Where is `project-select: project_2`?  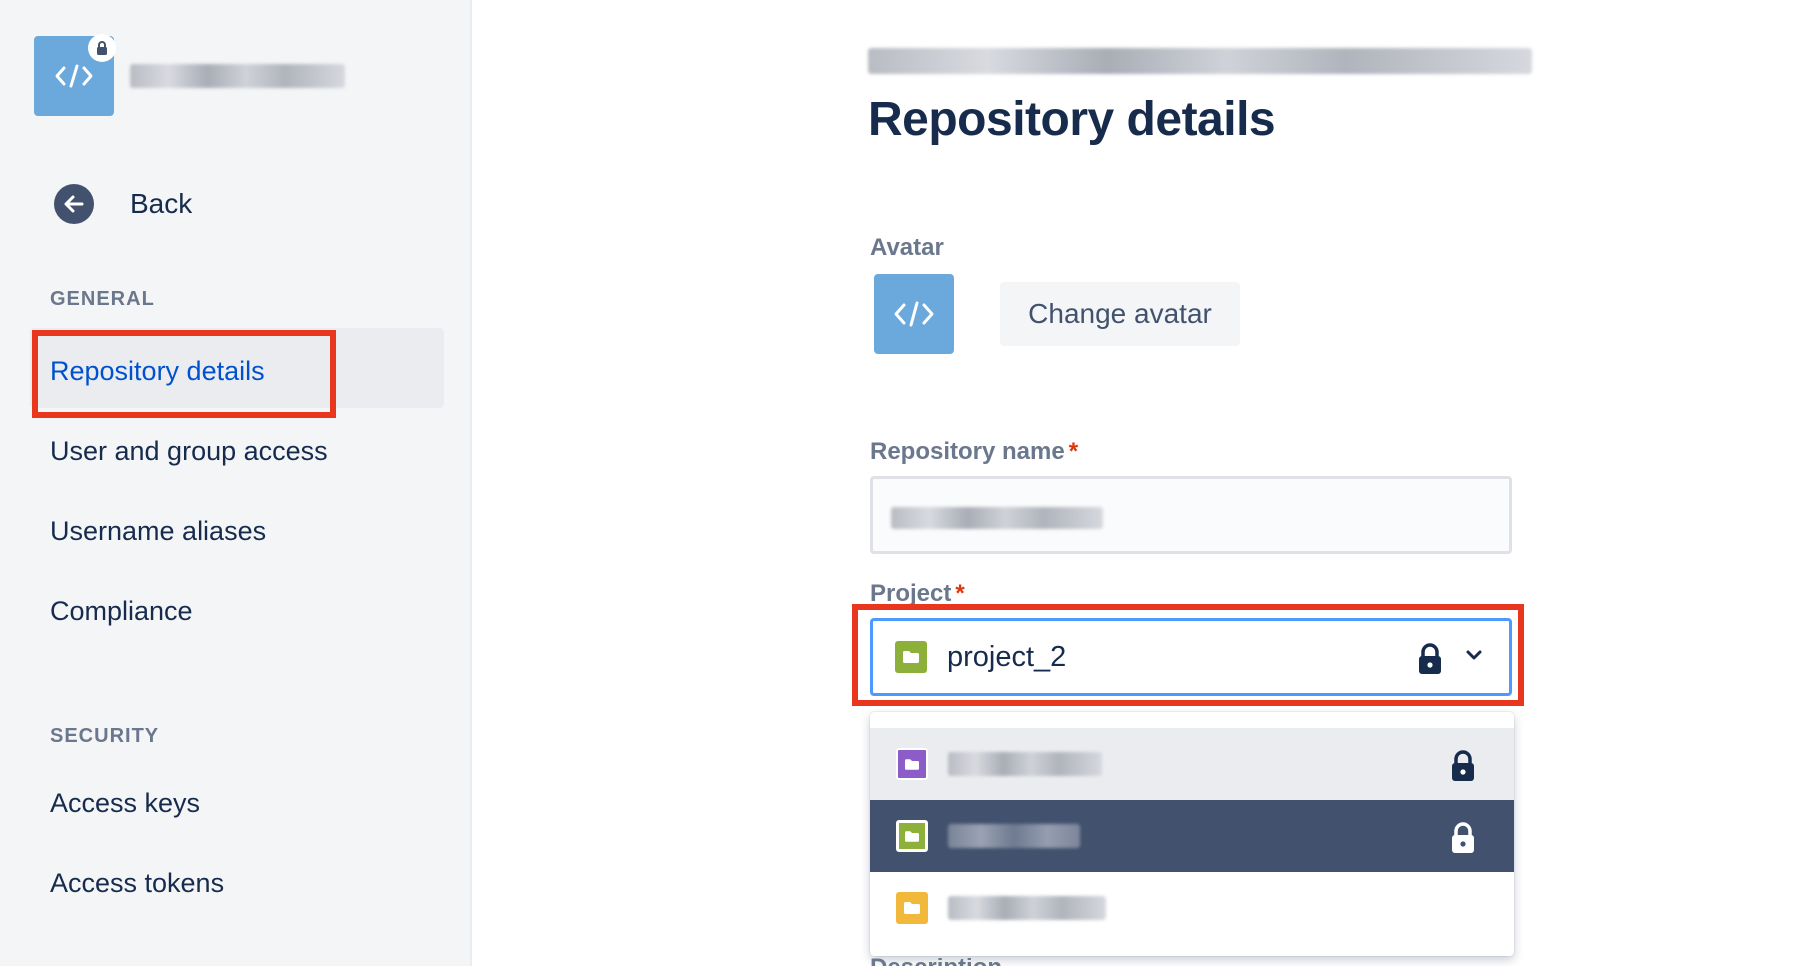 project-select: project_2 is located at coordinates (1191, 657).